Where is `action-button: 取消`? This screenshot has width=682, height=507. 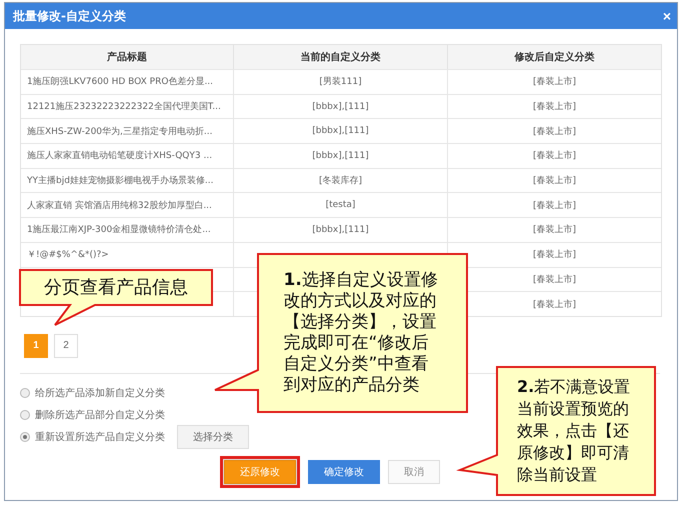 action-button: 取消 is located at coordinates (414, 472).